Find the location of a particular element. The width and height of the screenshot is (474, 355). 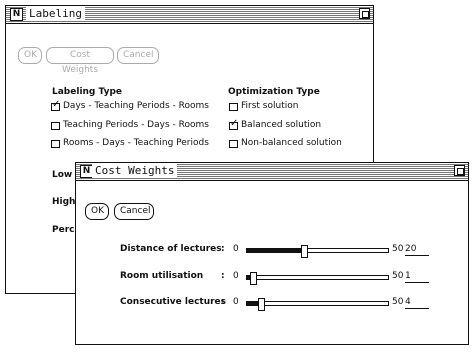

labeling-titlebar: N Labeling is located at coordinates (189, 15).